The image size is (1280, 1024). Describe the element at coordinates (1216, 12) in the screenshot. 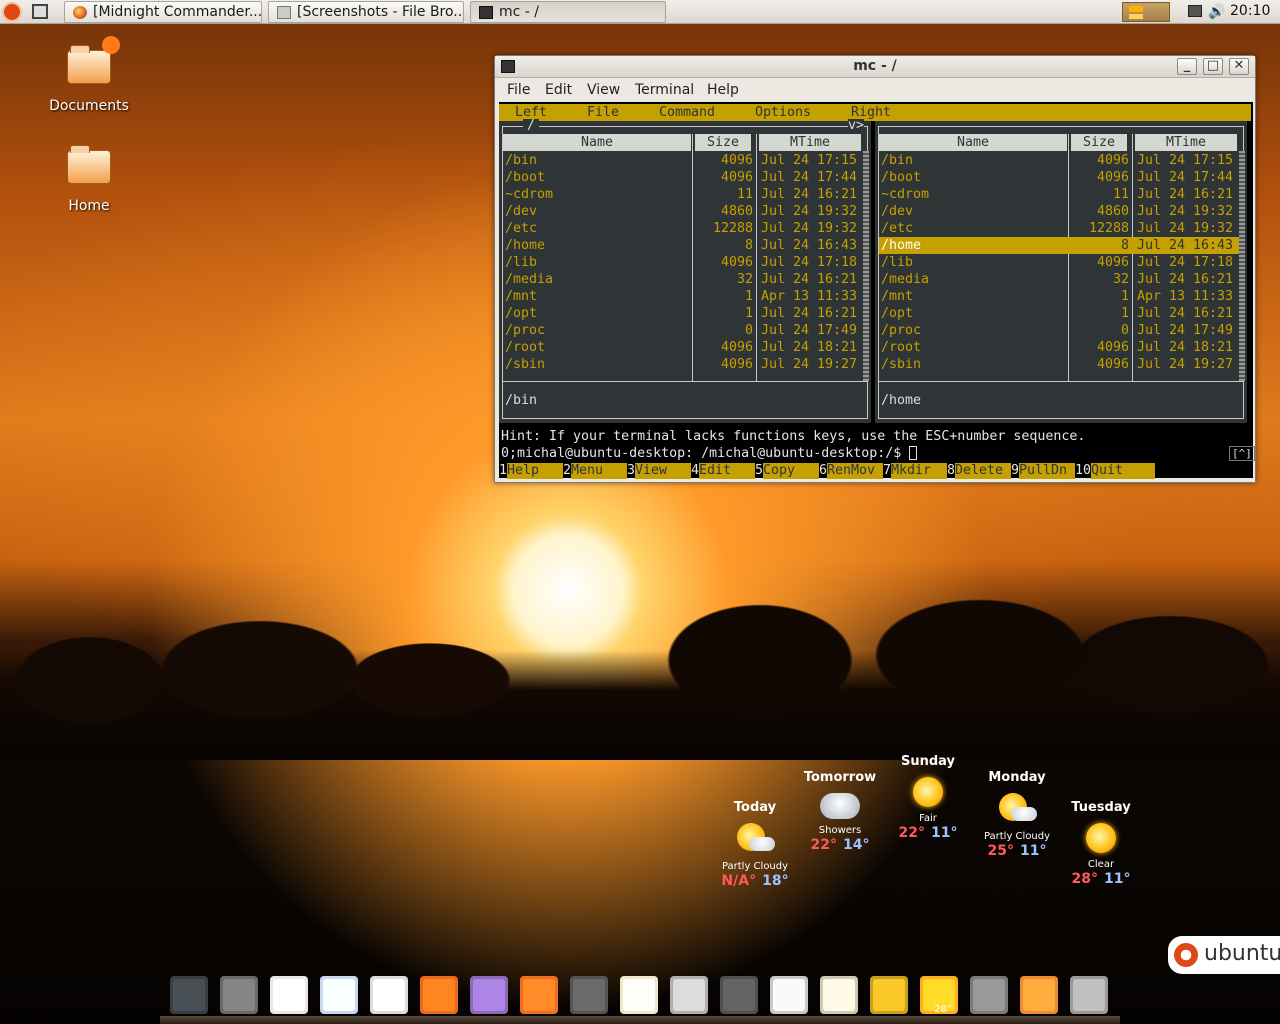

I see `volume-icon: 🔊` at that location.